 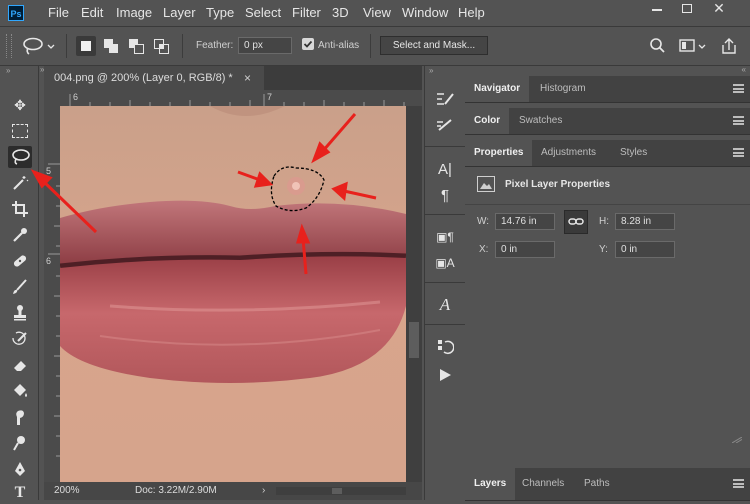 I want to click on tab-paths: Paths, so click(x=597, y=484).